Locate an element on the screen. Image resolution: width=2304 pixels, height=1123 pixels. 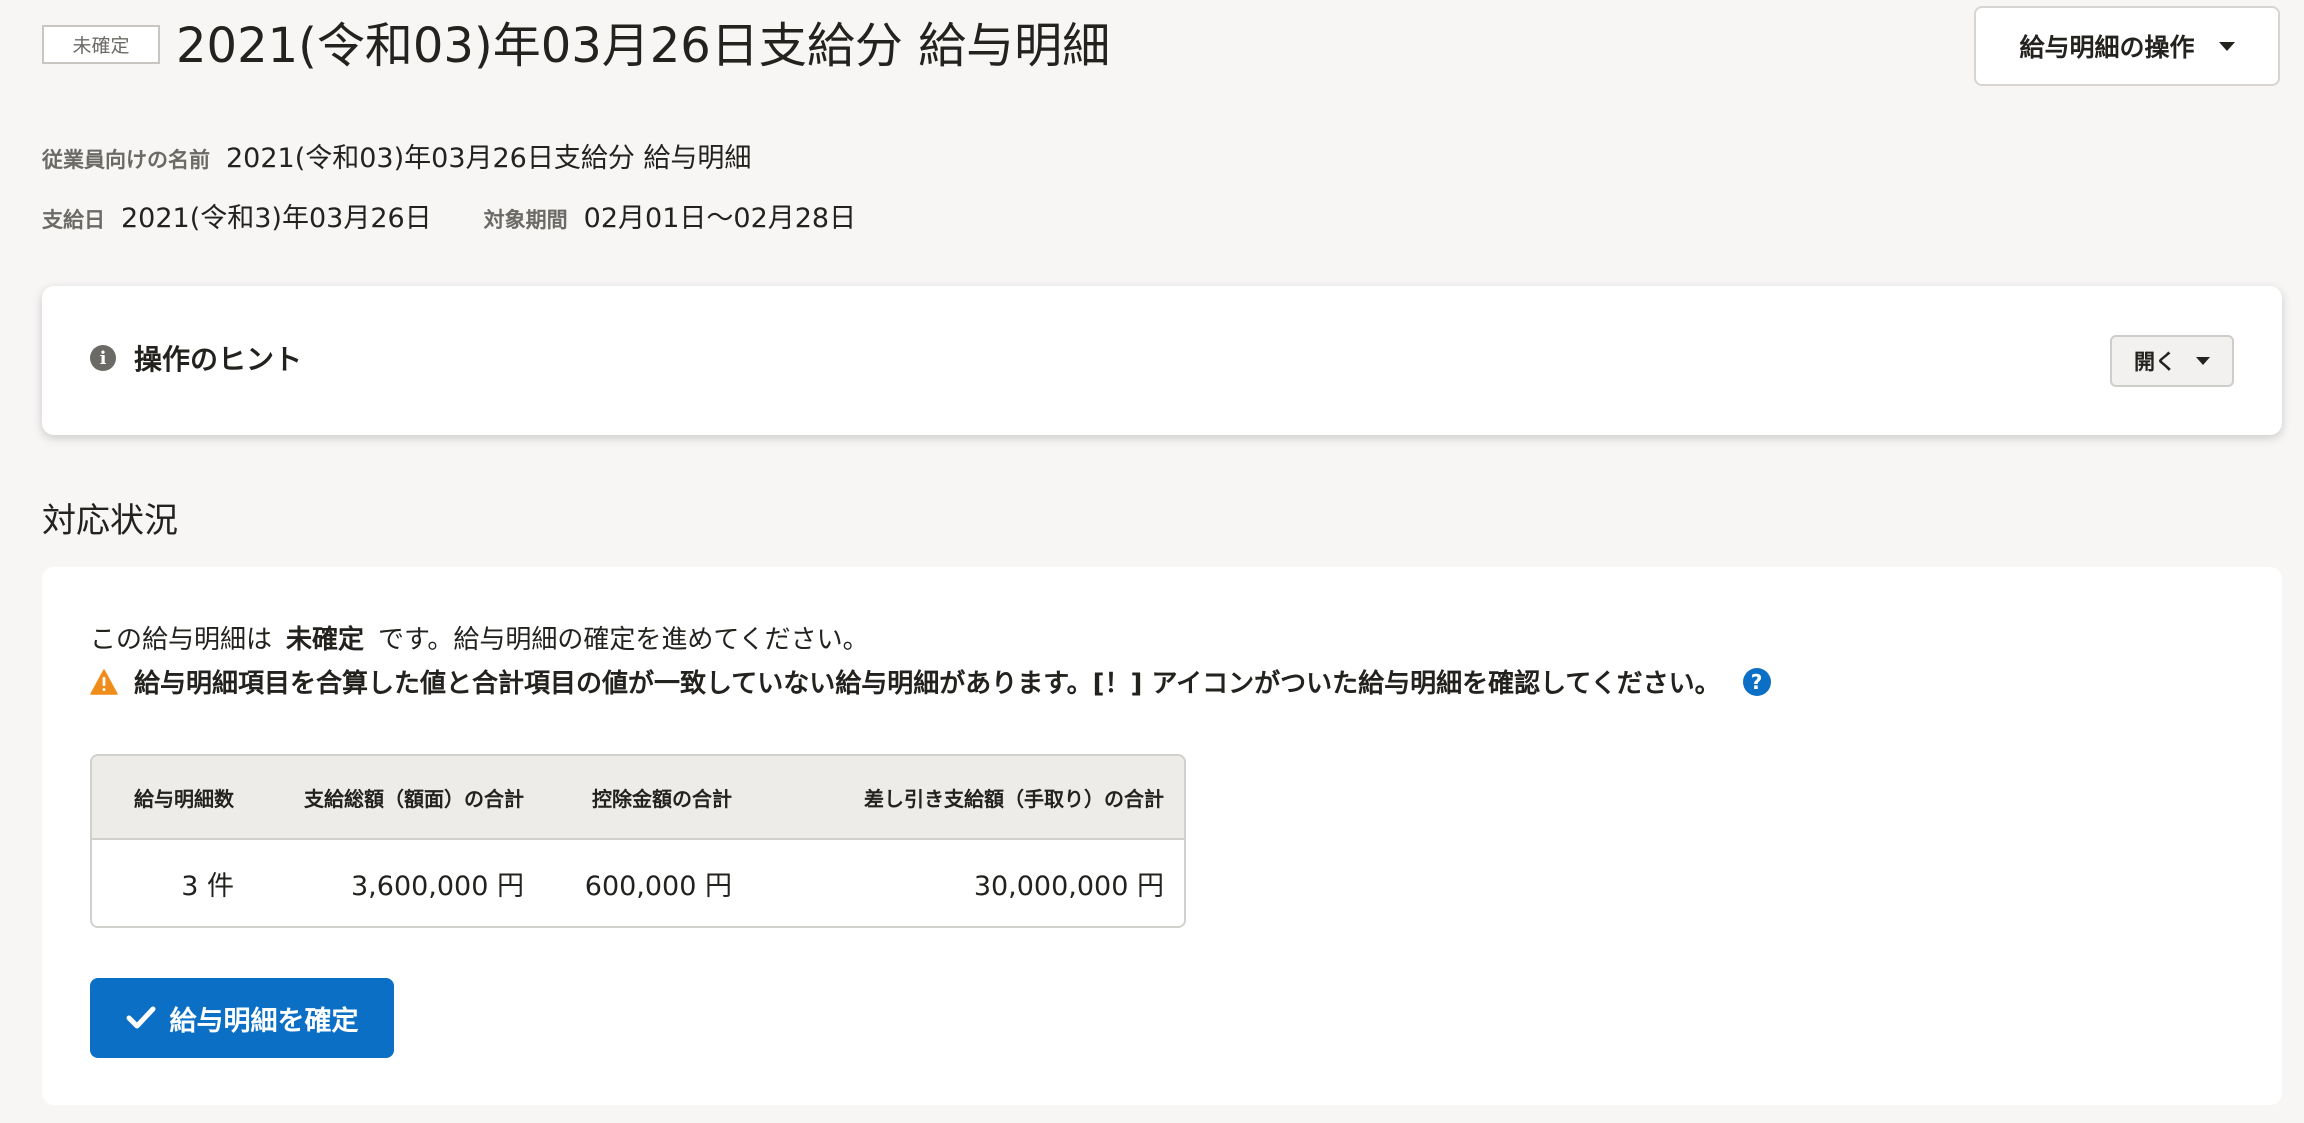
status-message: この給与明細は 未確定 です。給与明細の確定を進めてください。 is located at coordinates (479, 637).